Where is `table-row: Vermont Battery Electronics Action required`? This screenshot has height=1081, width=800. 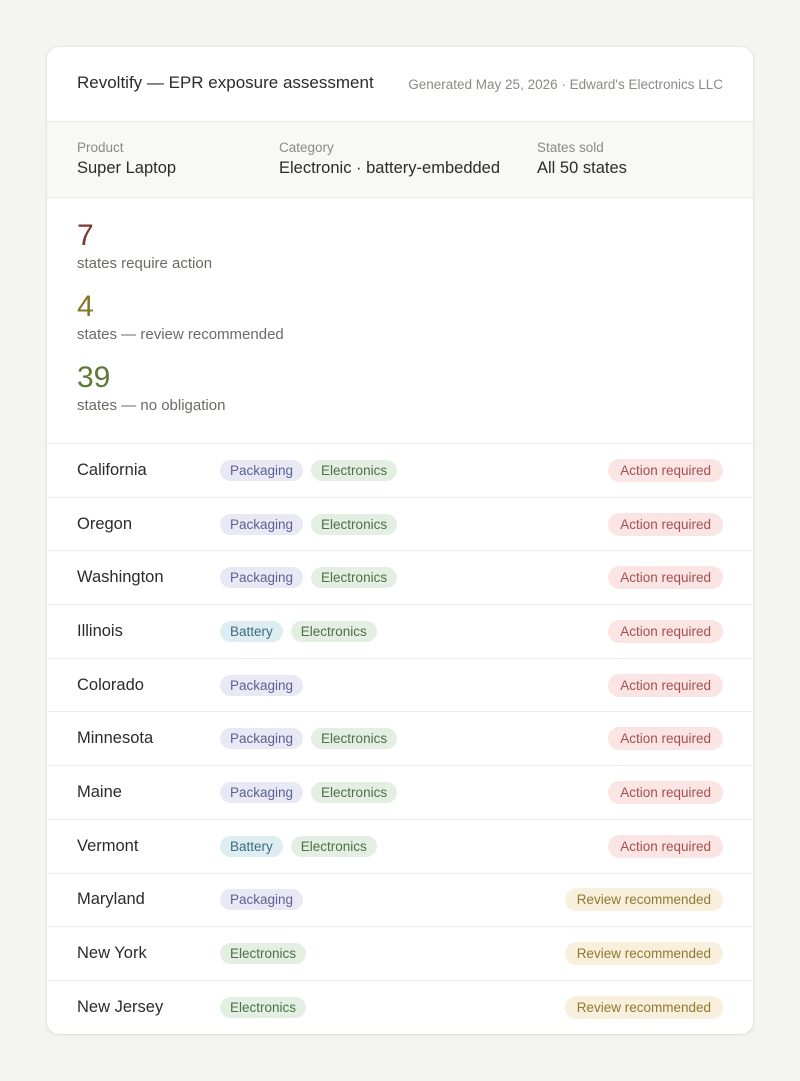
table-row: Vermont Battery Electronics Action required is located at coordinates (400, 847).